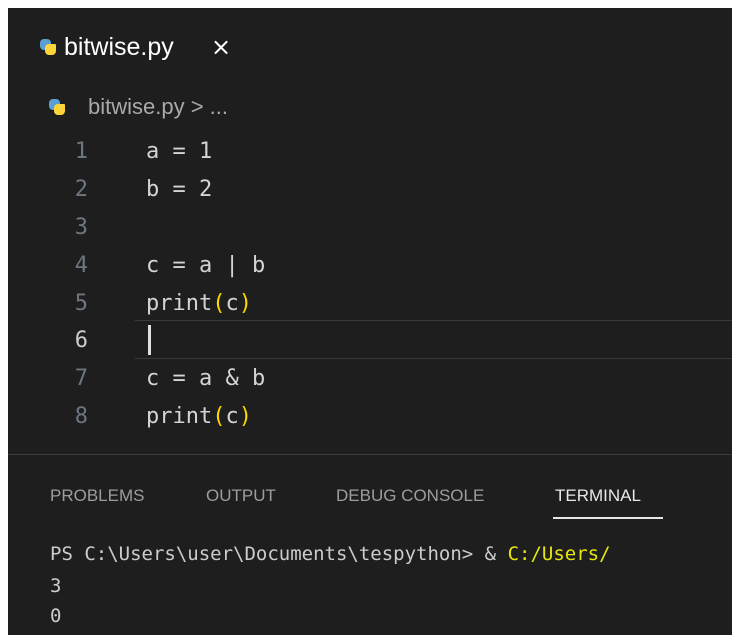  What do you see at coordinates (81, 265) in the screenshot?
I see `line-number: 4` at bounding box center [81, 265].